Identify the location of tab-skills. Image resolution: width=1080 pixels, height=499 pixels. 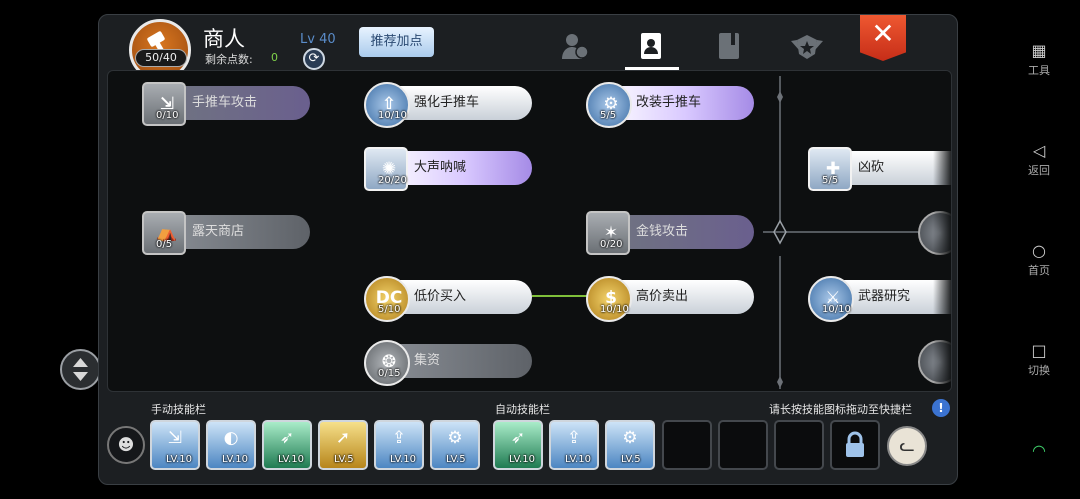
(651, 46).